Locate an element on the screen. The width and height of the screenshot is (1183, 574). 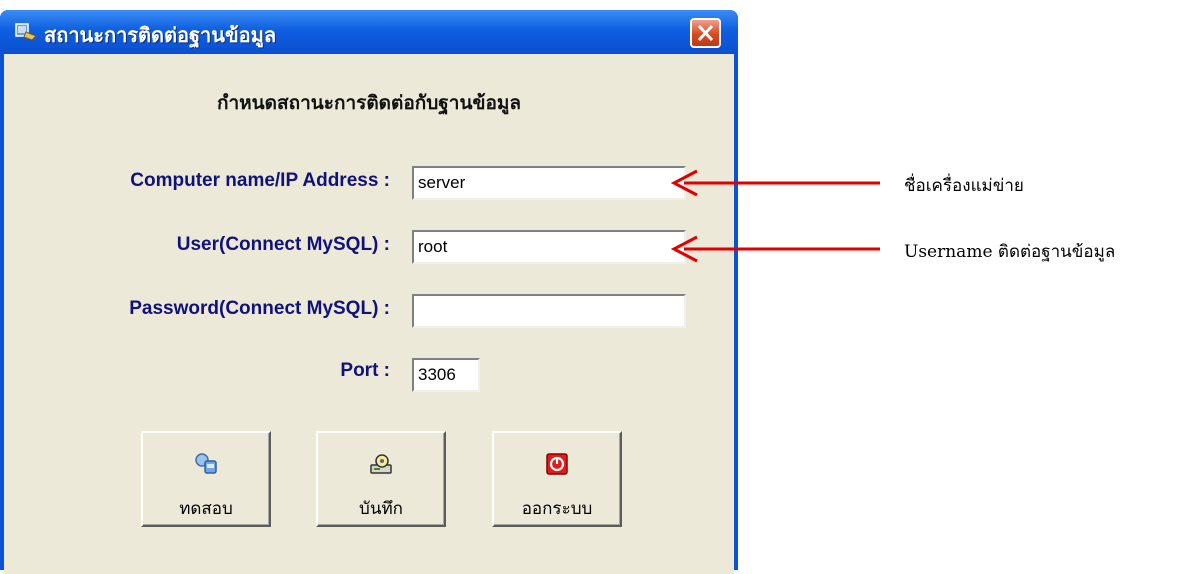
arrow-to-user is located at coordinates (775, 249).